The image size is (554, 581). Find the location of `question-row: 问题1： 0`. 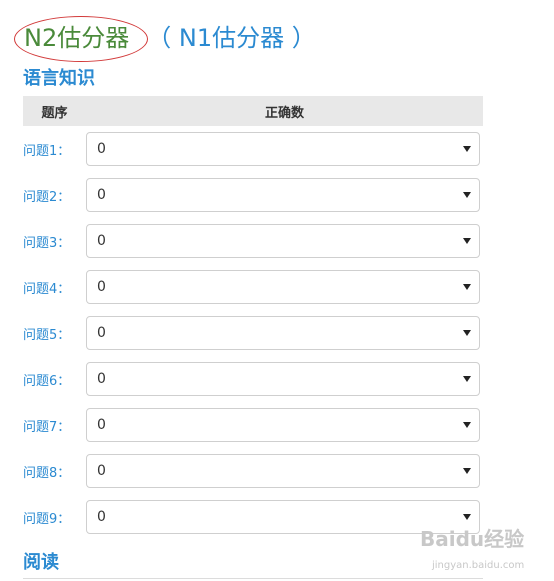

question-row: 问题1： 0 is located at coordinates (253, 149).